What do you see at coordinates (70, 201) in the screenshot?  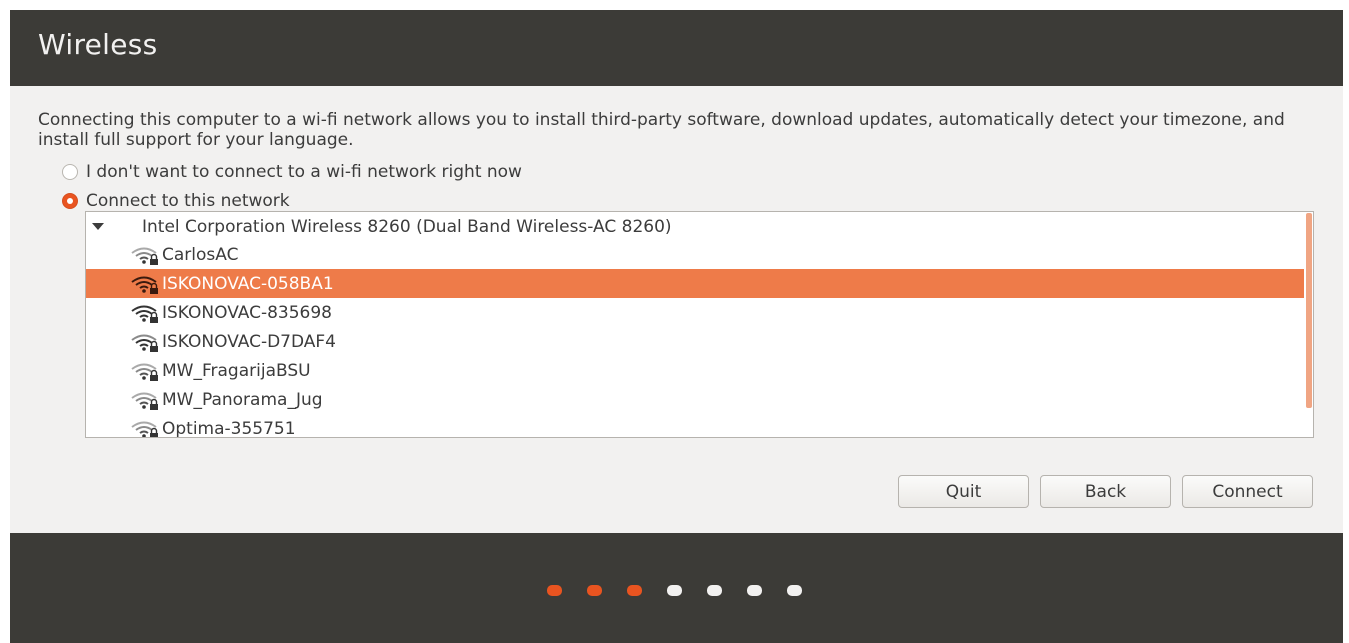 I see `connect-radio` at bounding box center [70, 201].